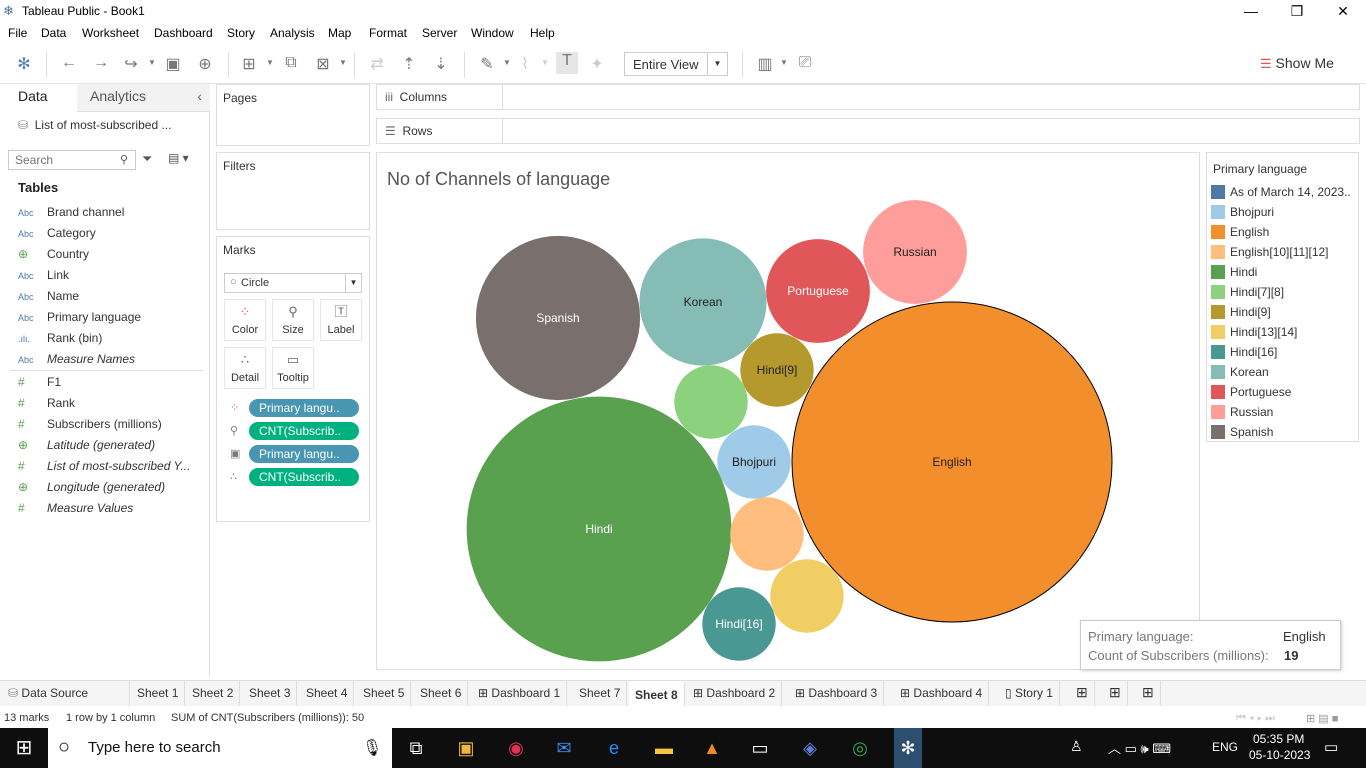  Describe the element at coordinates (384, 693) in the screenshot. I see `tab-sheet: Sheet 5` at that location.